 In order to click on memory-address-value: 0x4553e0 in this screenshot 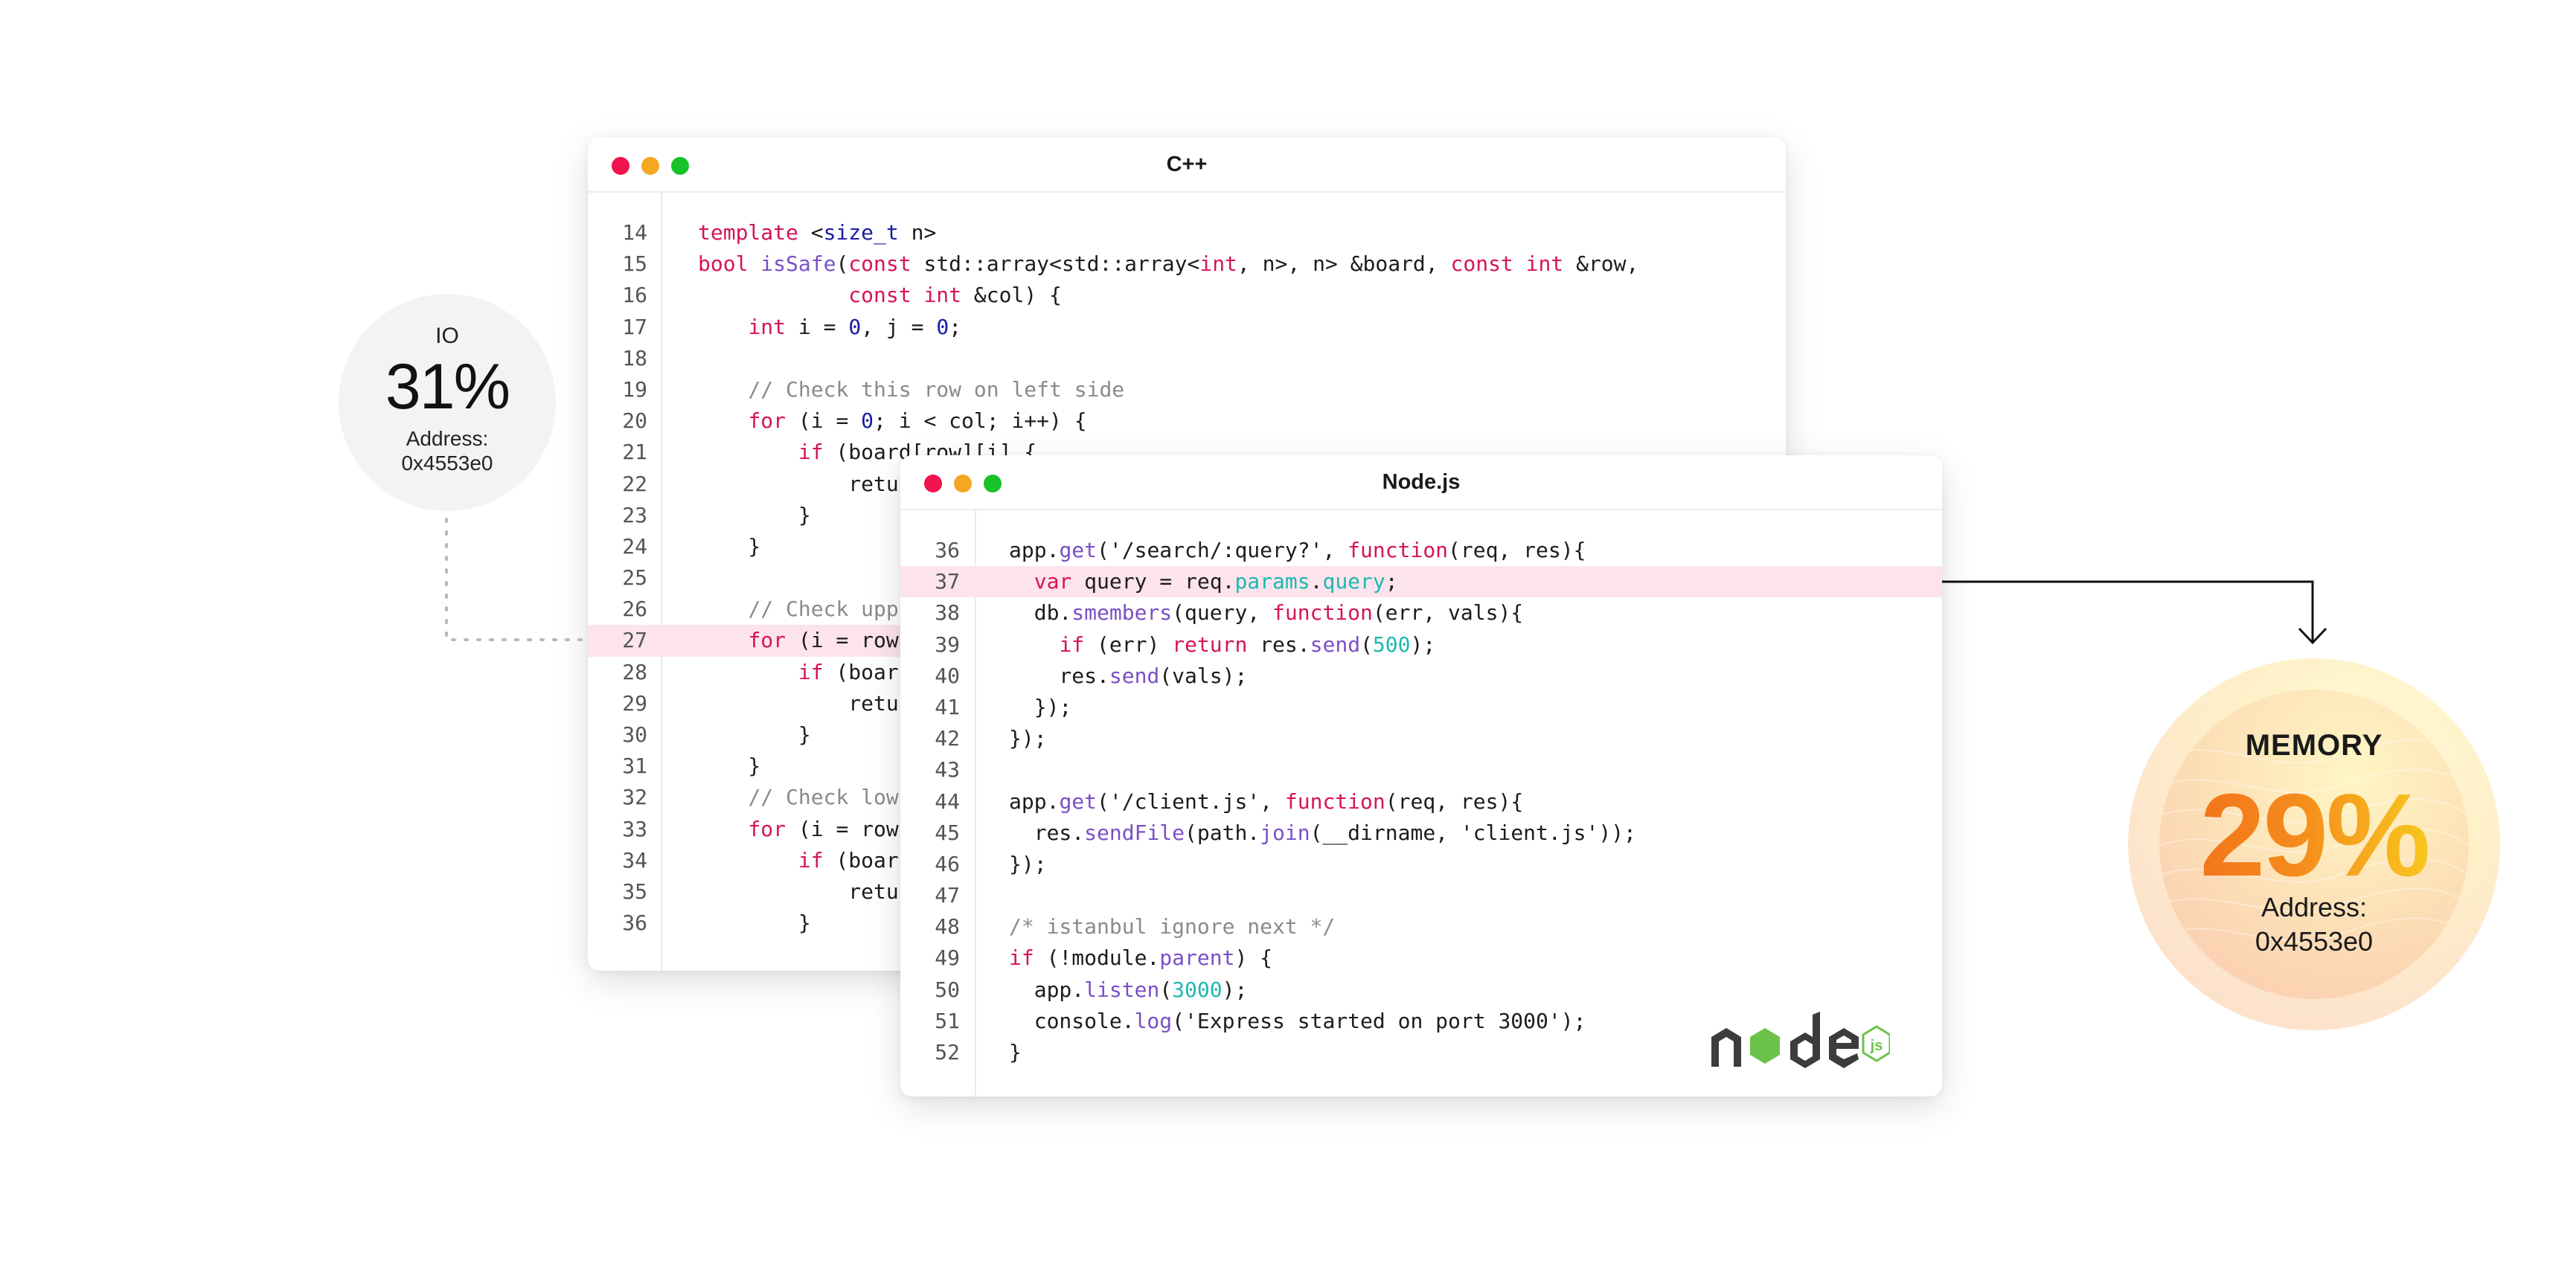, I will do `click(2314, 941)`.